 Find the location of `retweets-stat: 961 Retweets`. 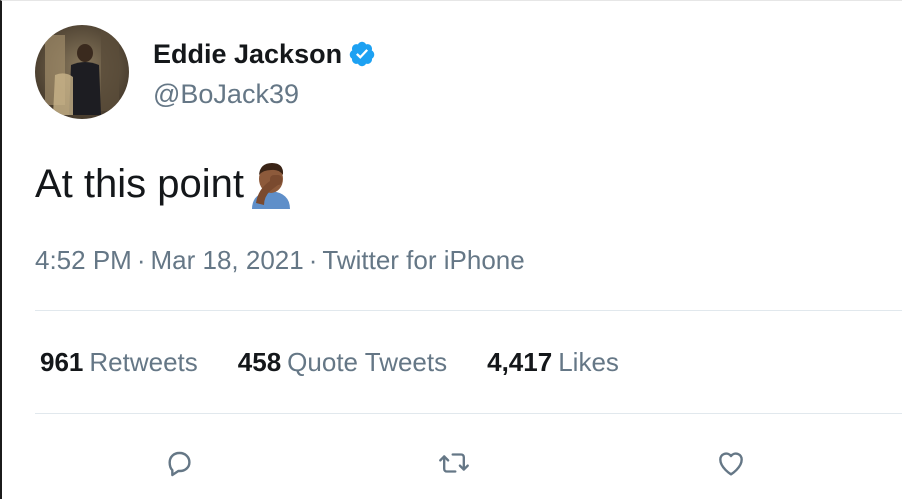

retweets-stat: 961 Retweets is located at coordinates (119, 362).